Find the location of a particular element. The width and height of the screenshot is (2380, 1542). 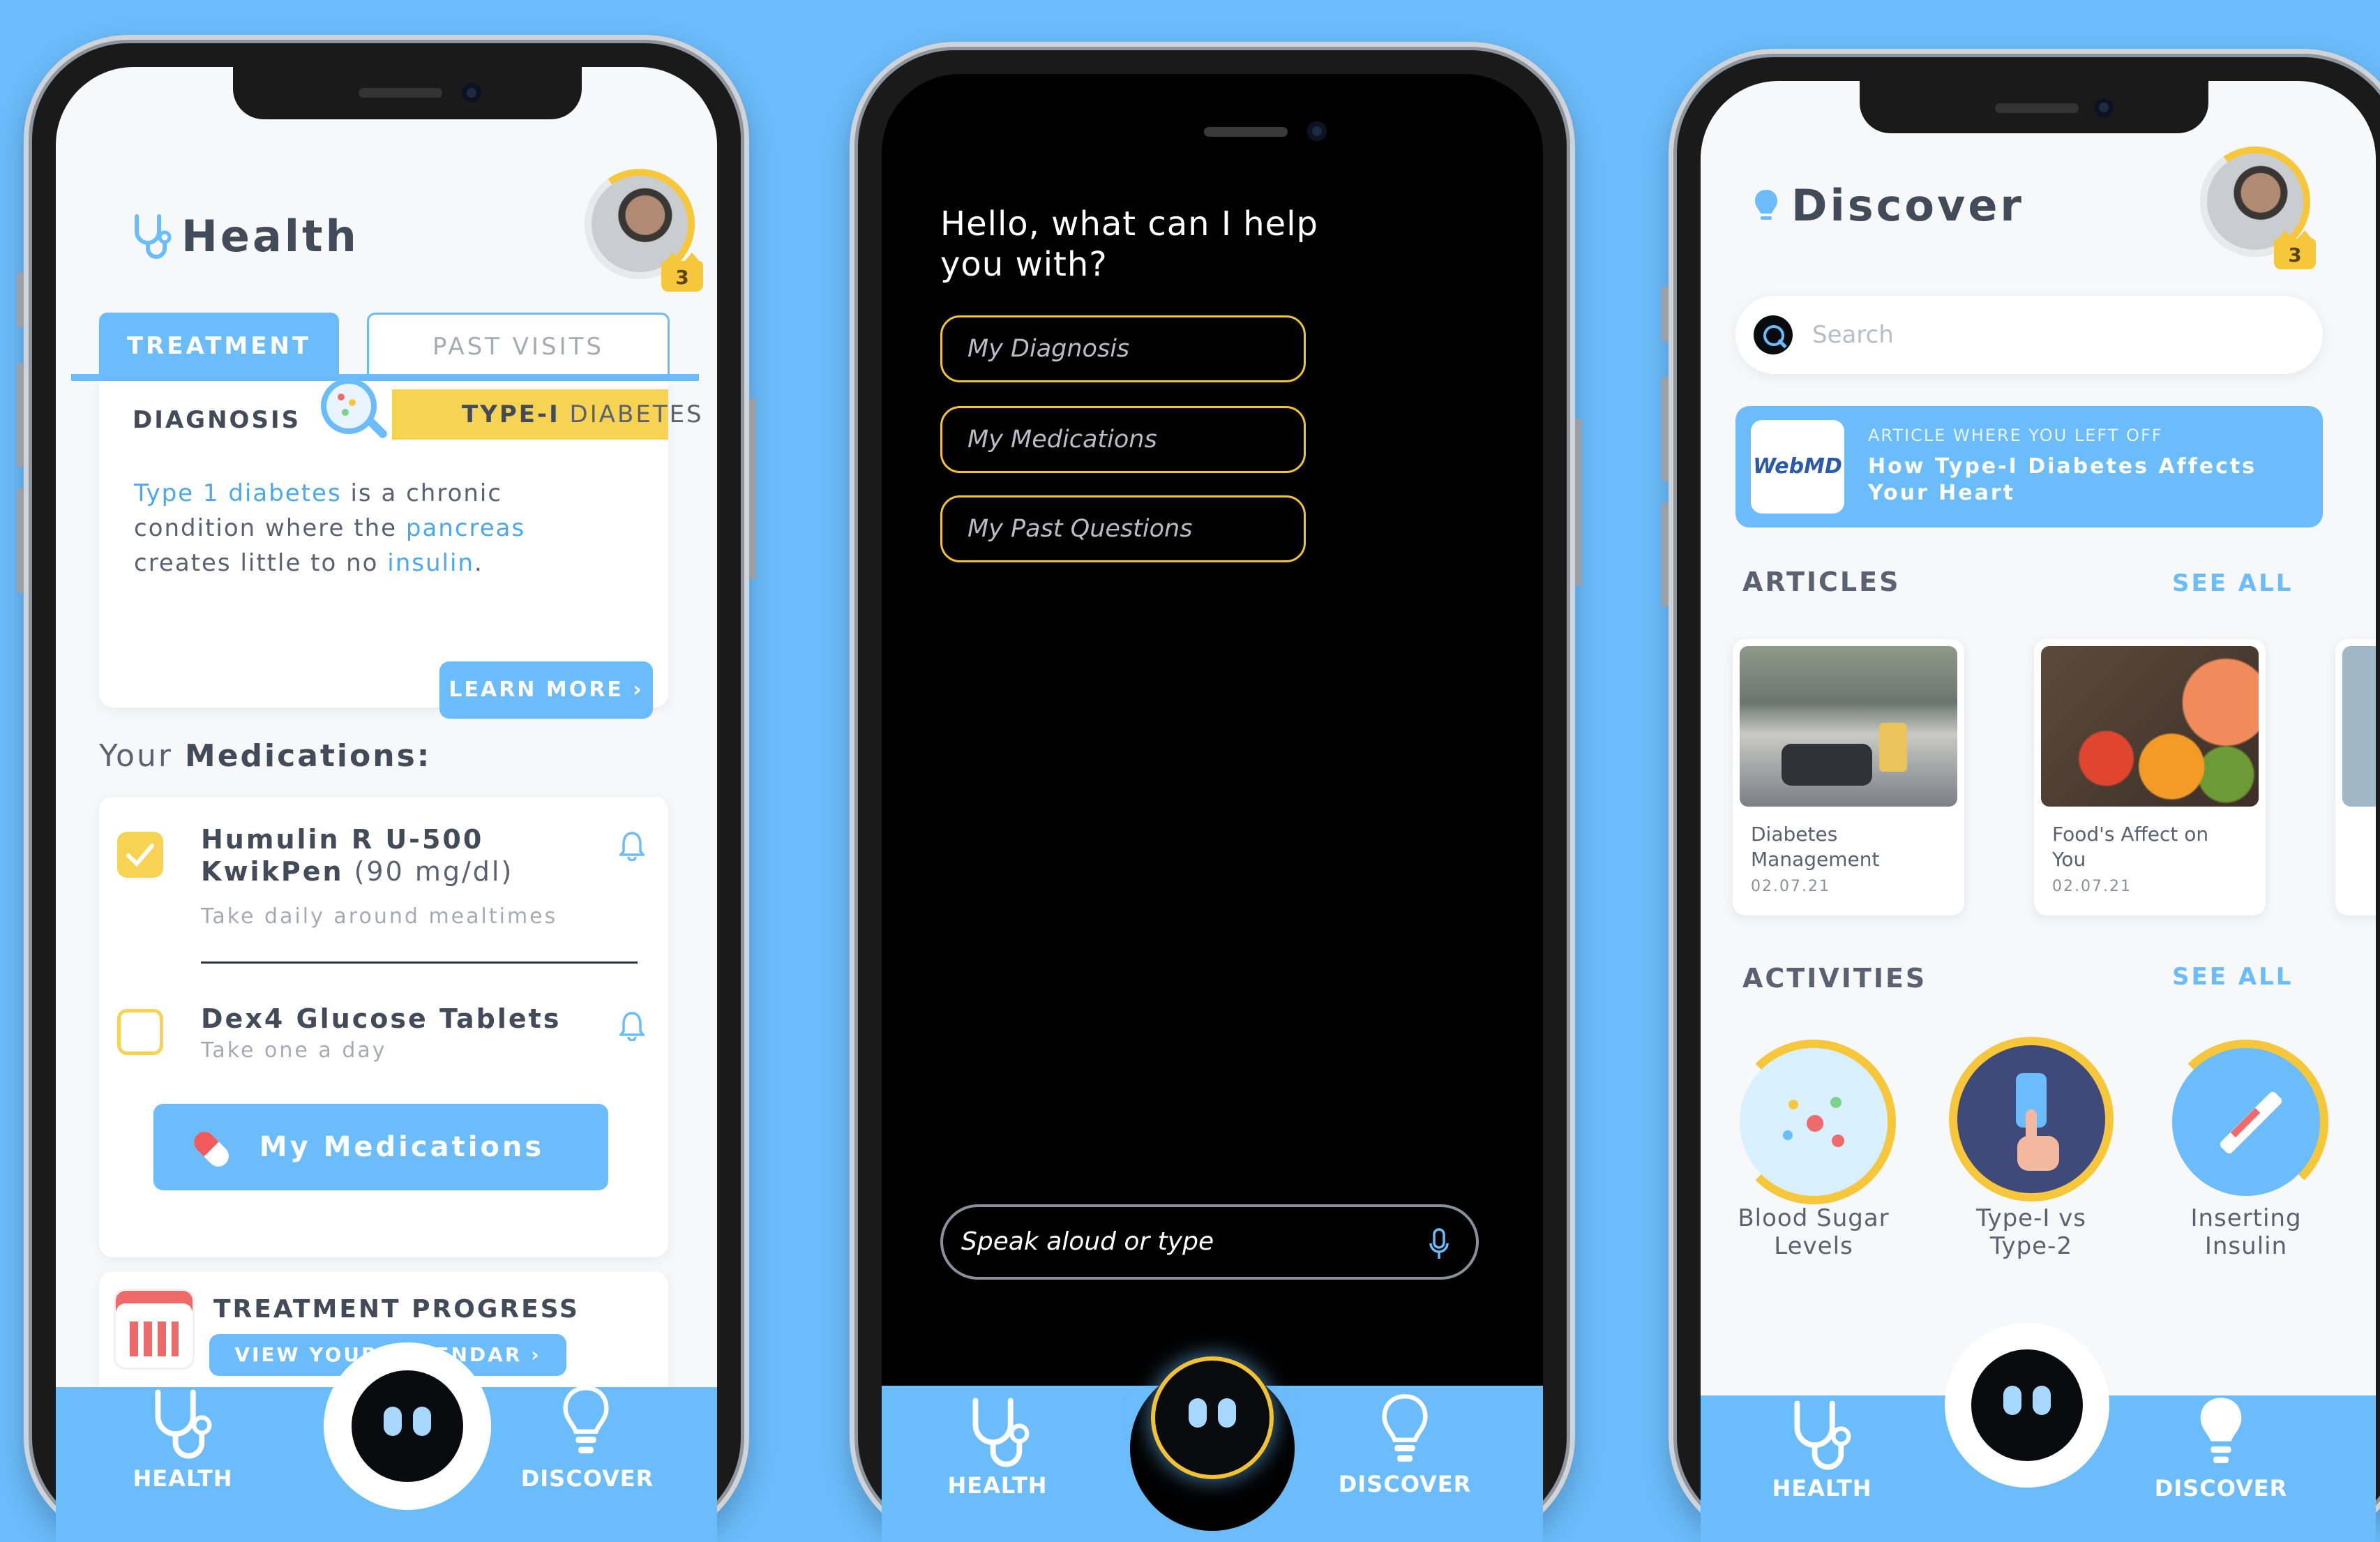

desc-text: is a chronic is located at coordinates (422, 493).